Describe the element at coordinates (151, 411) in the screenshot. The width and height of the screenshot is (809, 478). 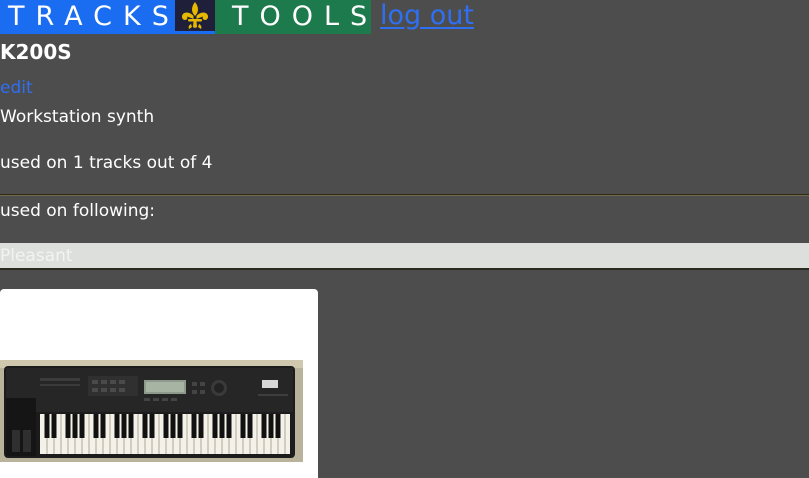
I see `synthesizer-photo` at that location.